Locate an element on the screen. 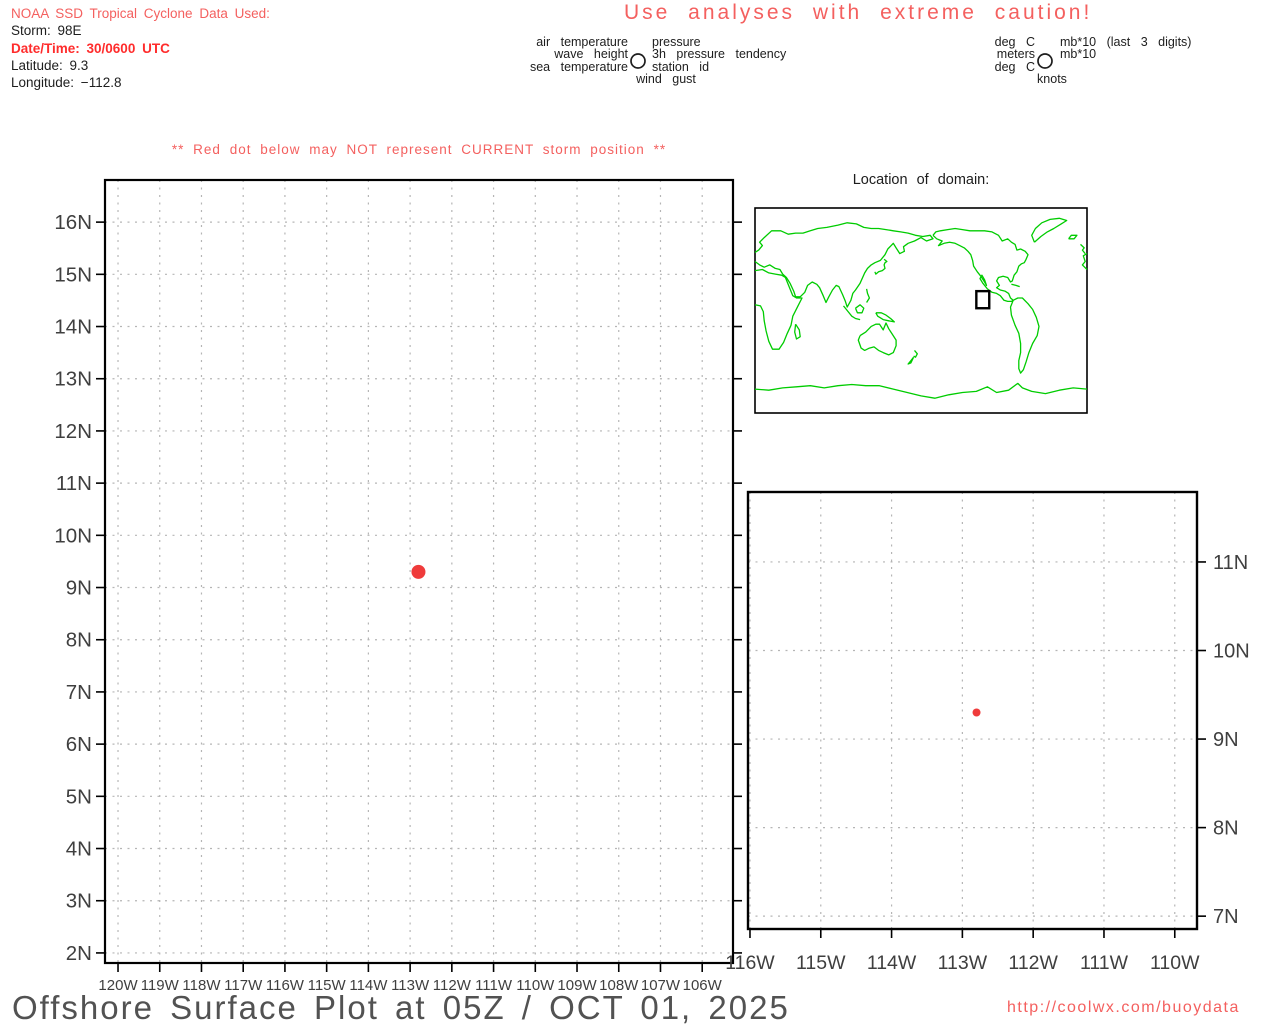  main-plot-y-tick-label: 5N is located at coordinates (79, 796).